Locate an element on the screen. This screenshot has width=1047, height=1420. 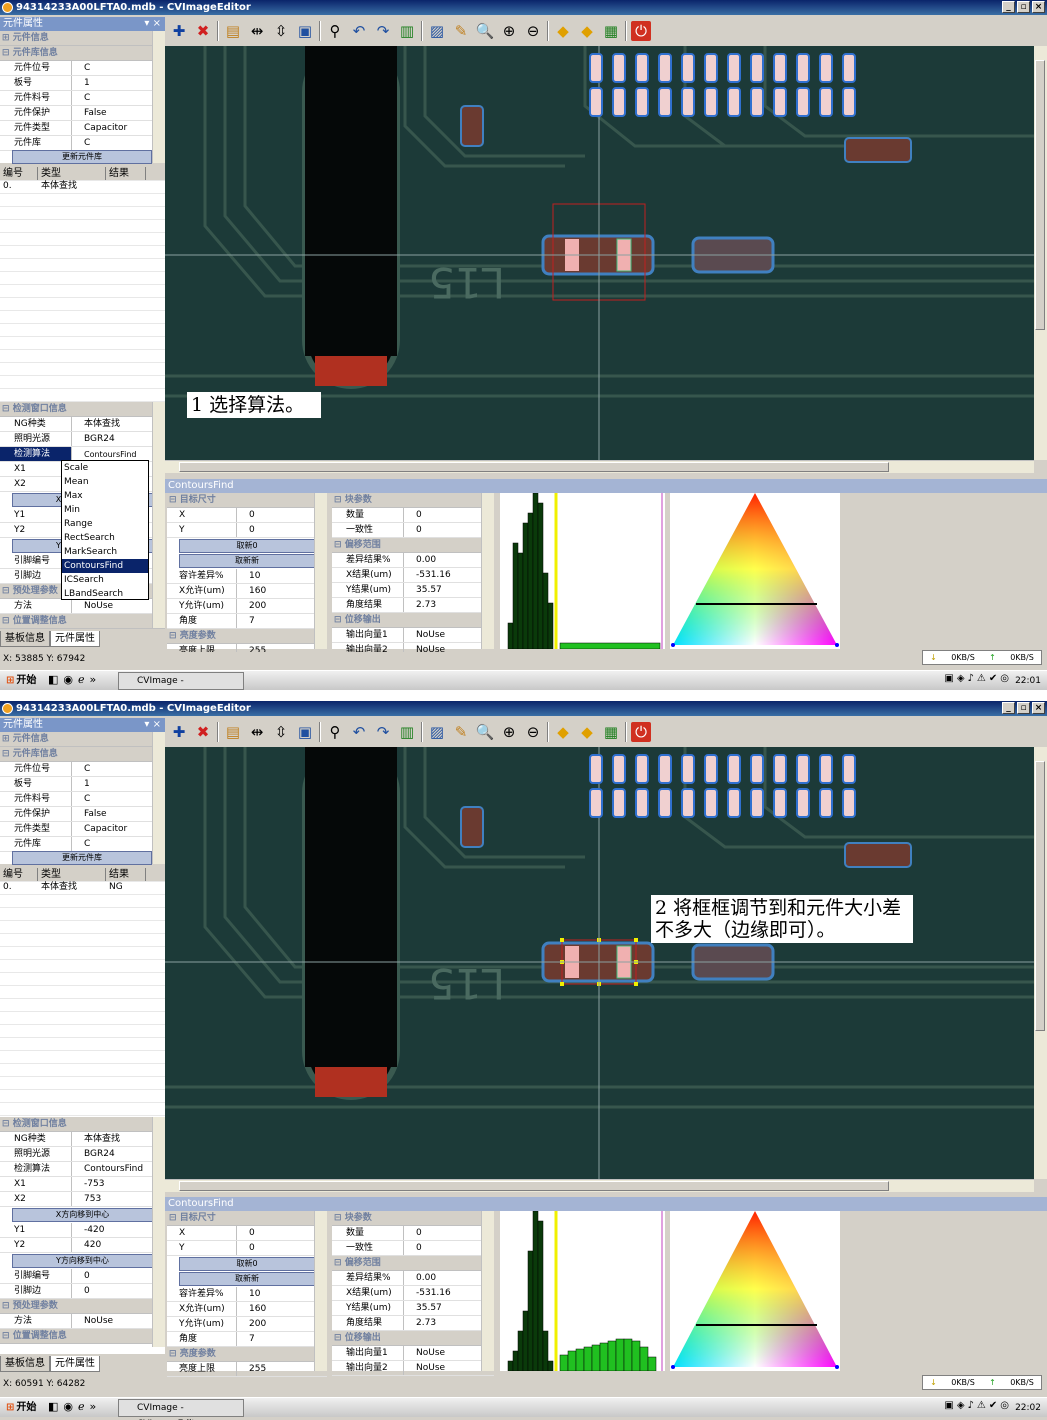
reset-0-button: 取新0 is located at coordinates (247, 546).